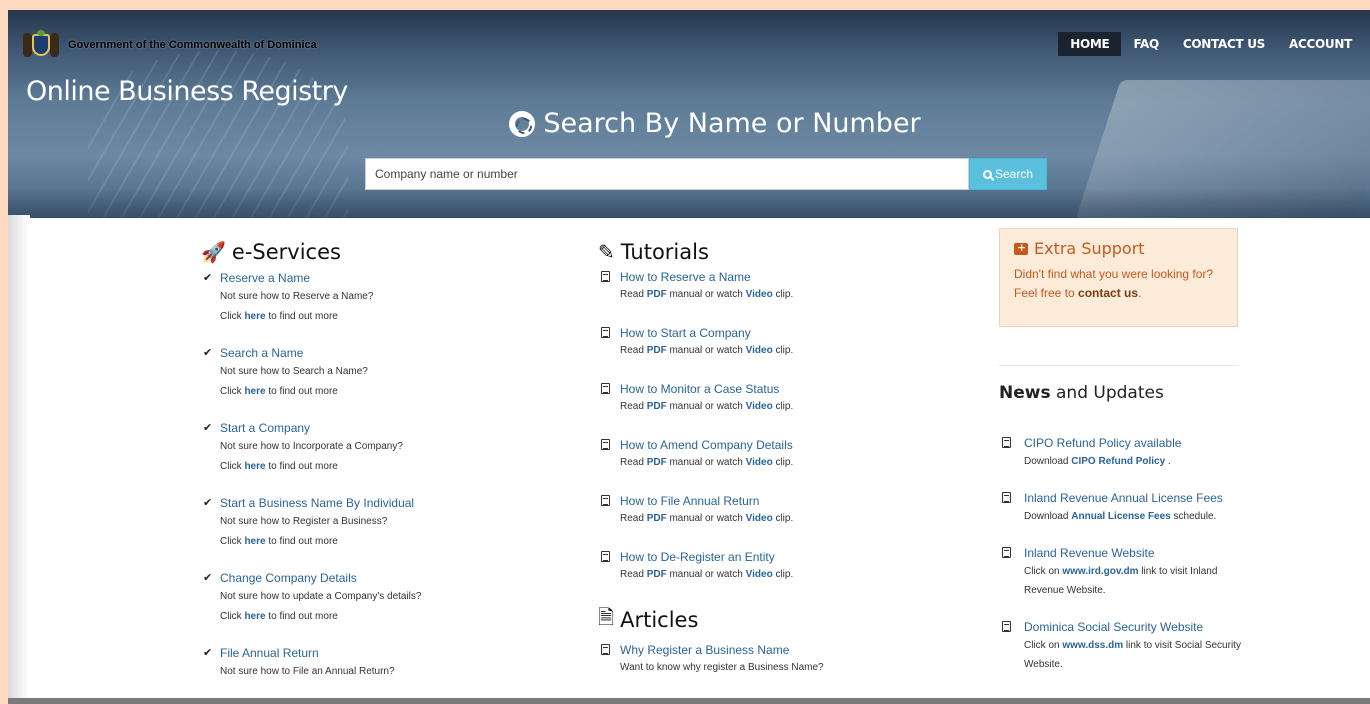 This screenshot has height=704, width=1370. What do you see at coordinates (689, 123) in the screenshot?
I see `search-heading: Search By Name or Number` at bounding box center [689, 123].